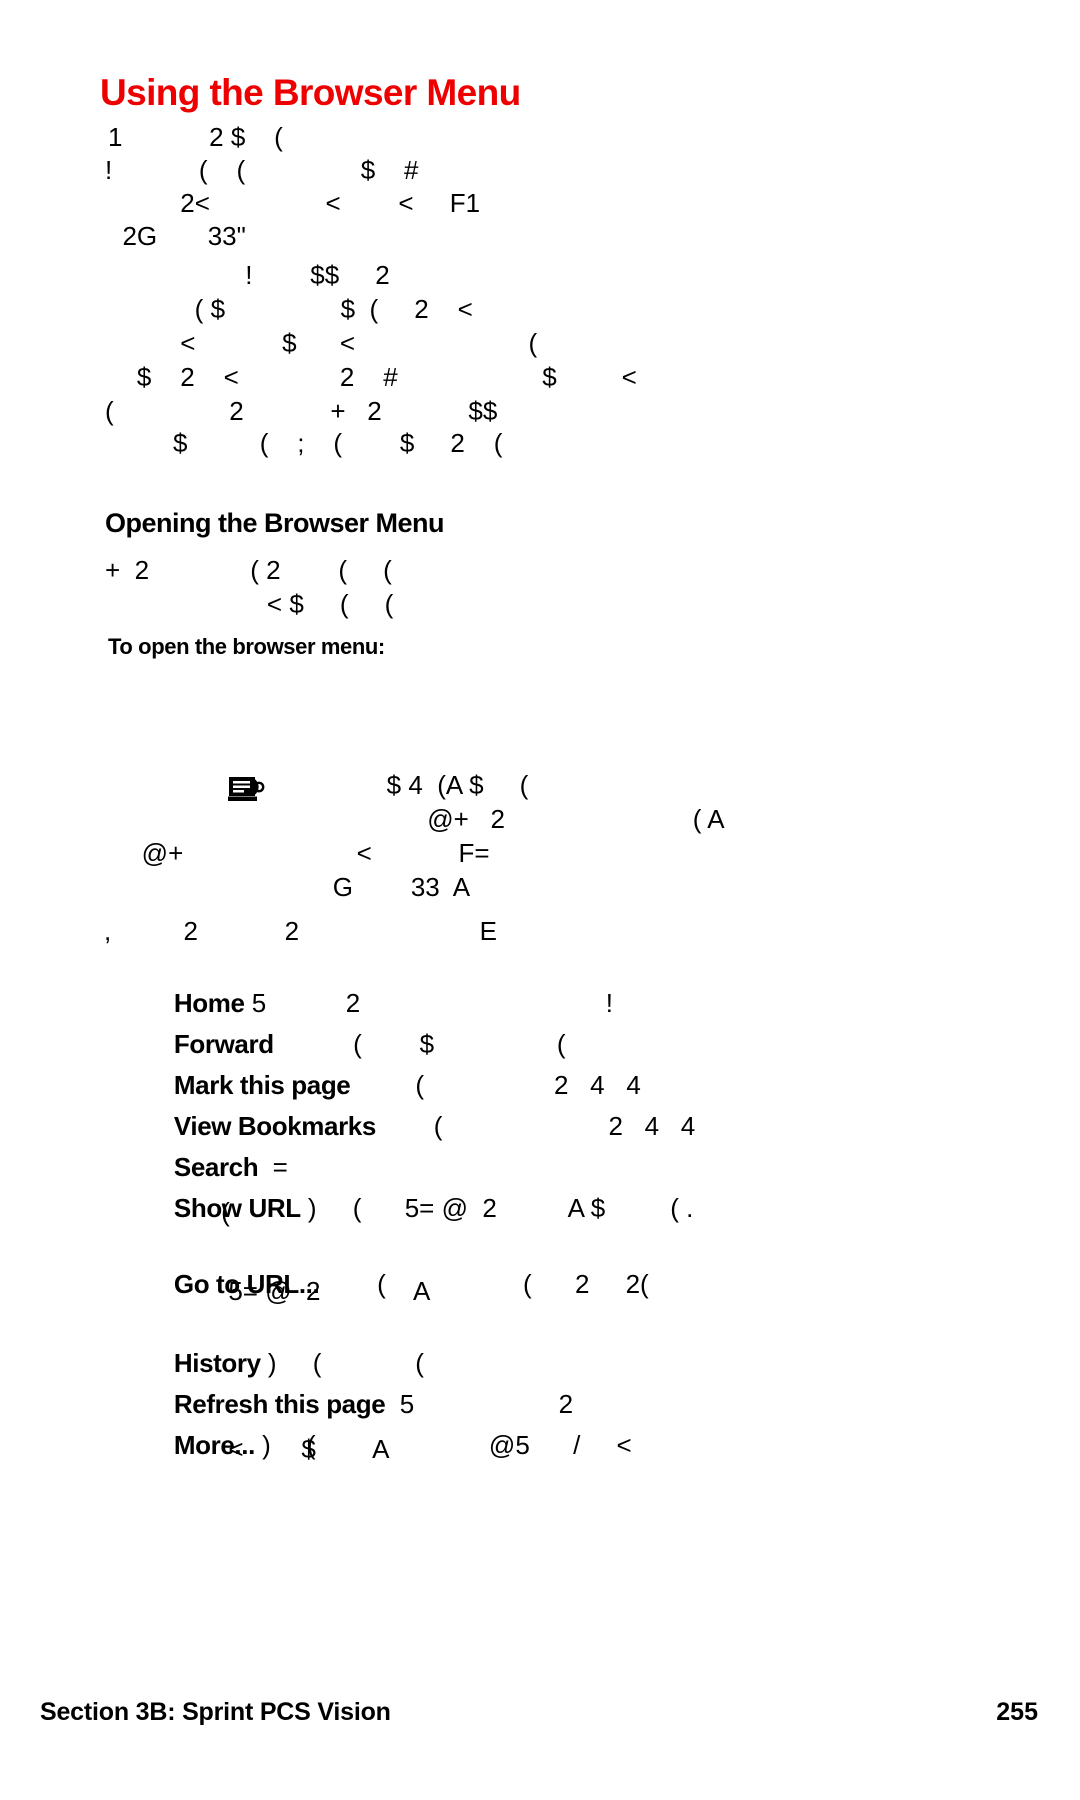 The height and width of the screenshot is (1800, 1080). I want to click on body-line-1: ! $$ 2, so click(249, 275).